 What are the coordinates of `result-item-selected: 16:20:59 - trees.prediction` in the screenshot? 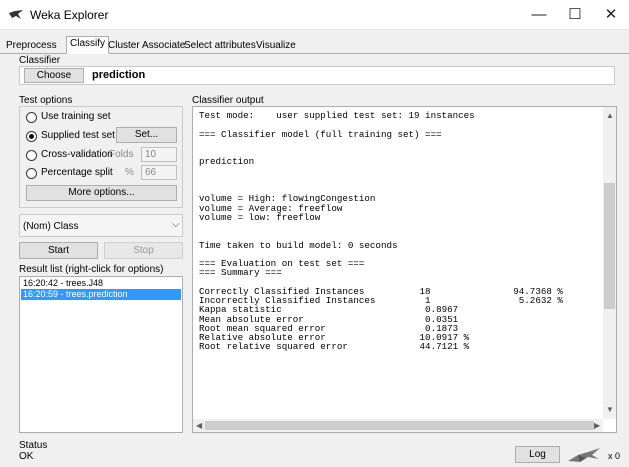 It's located at (101, 294).